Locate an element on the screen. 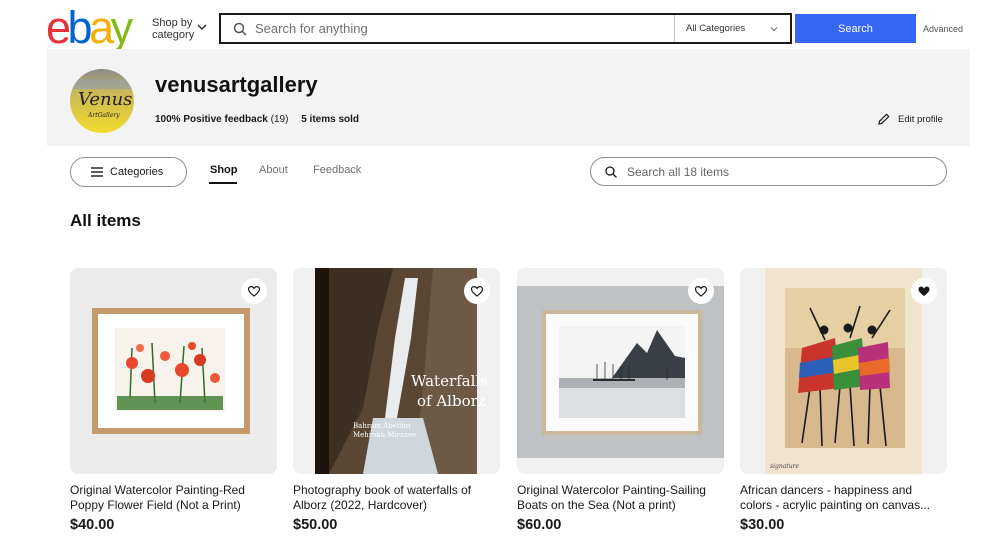 Image resolution: width=999 pixels, height=538 pixels. shop-by-category-button: Shop by category is located at coordinates (173, 29).